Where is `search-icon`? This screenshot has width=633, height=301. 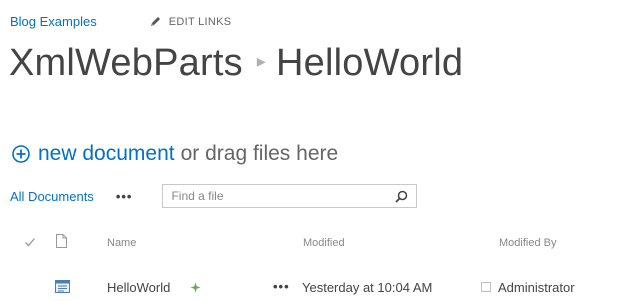 search-icon is located at coordinates (401, 196).